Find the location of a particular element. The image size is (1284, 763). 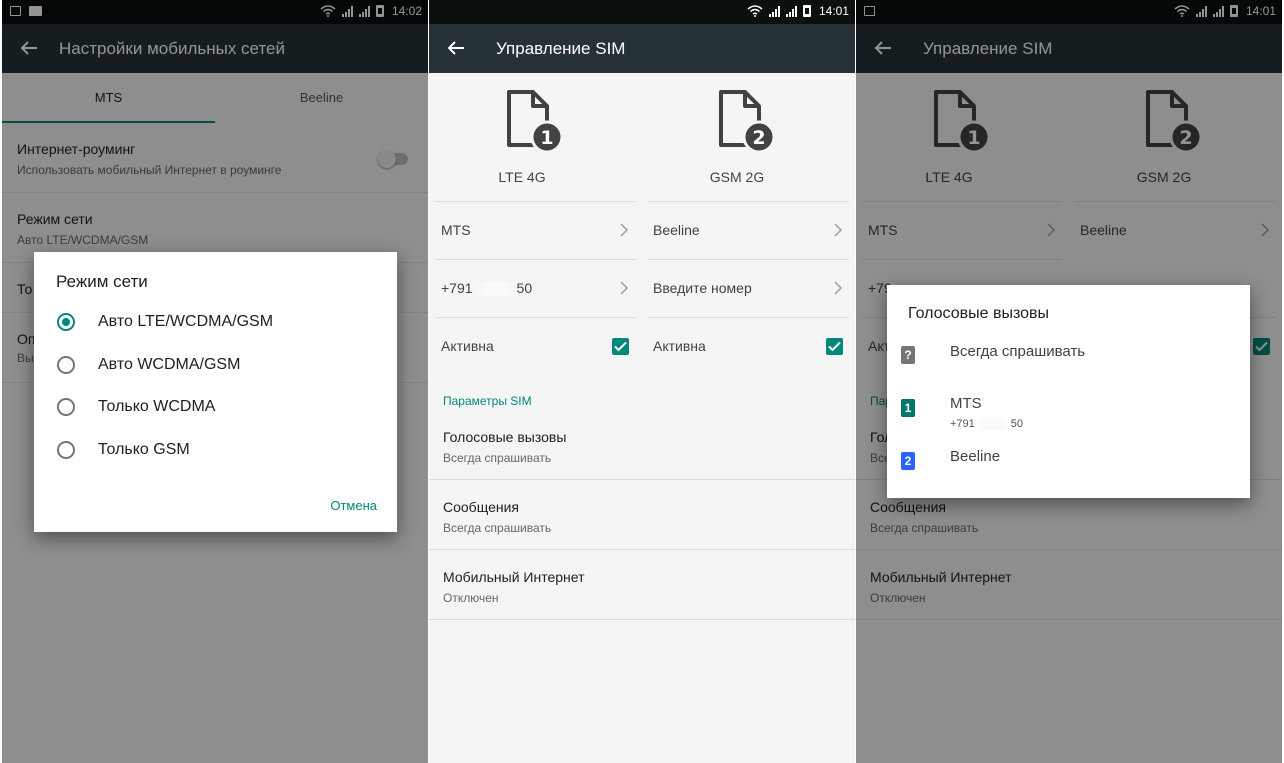

back-arrow-icon is located at coordinates (456, 48).